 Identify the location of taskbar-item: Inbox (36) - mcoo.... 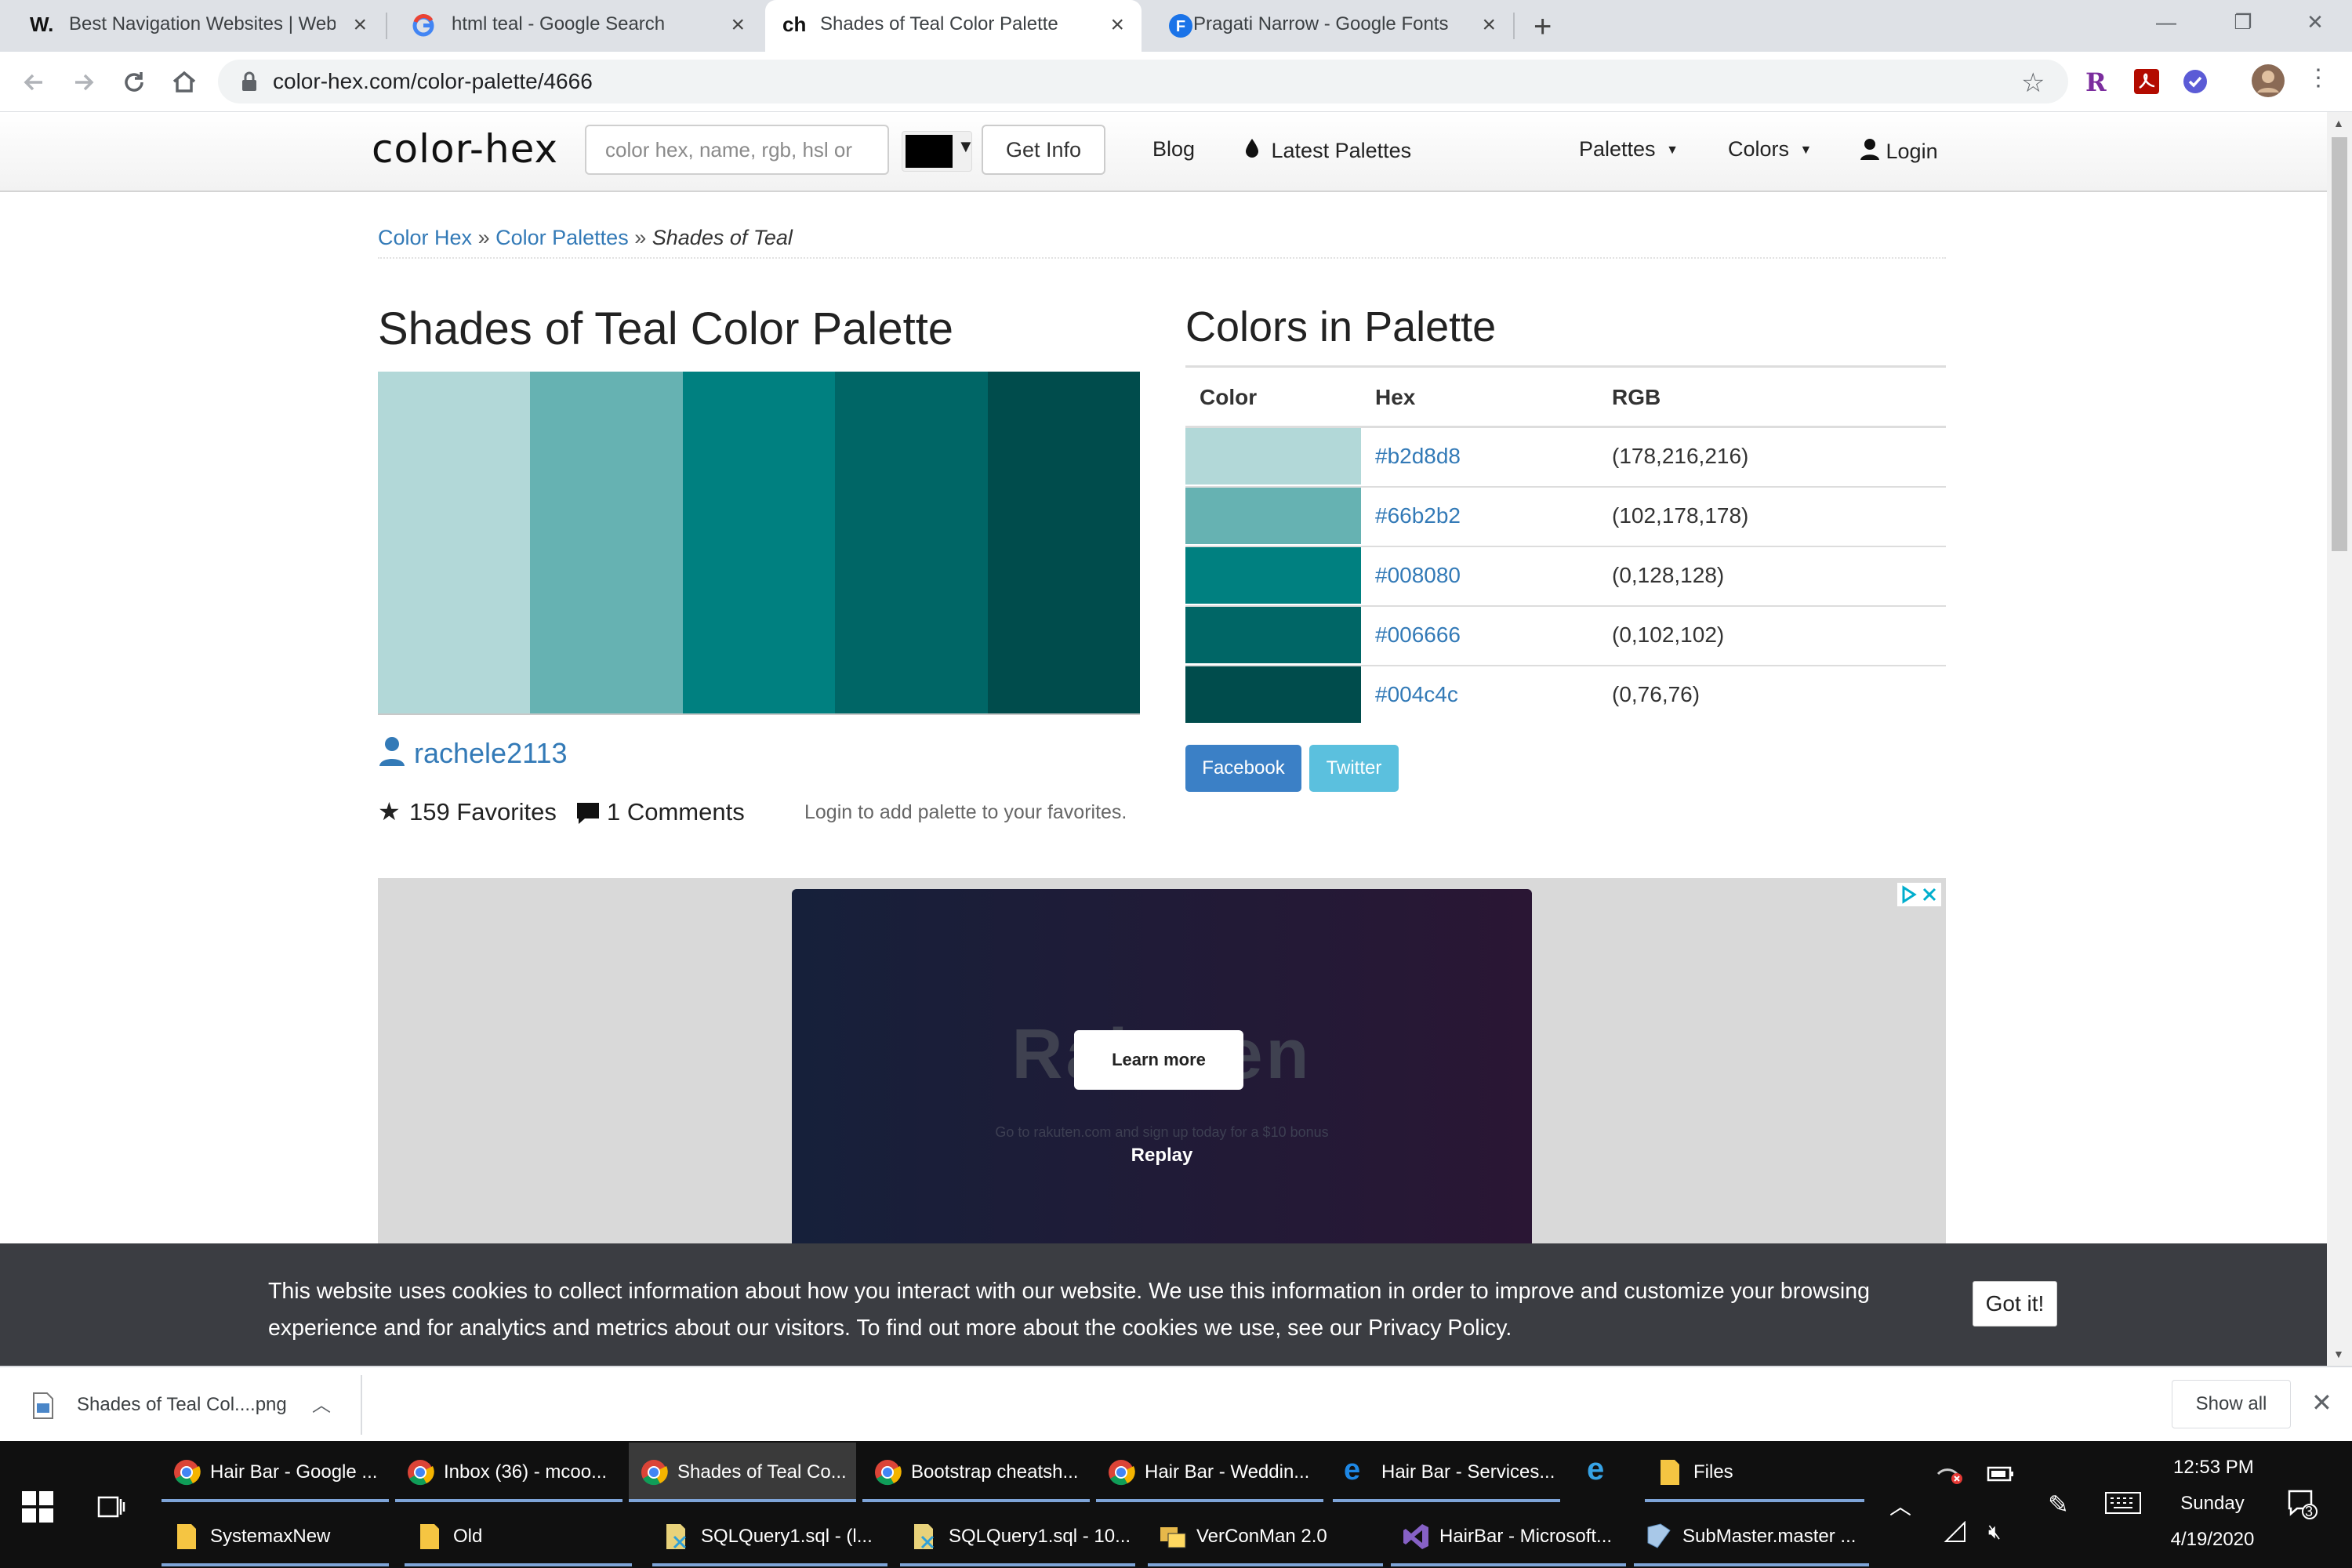
(509, 1472).